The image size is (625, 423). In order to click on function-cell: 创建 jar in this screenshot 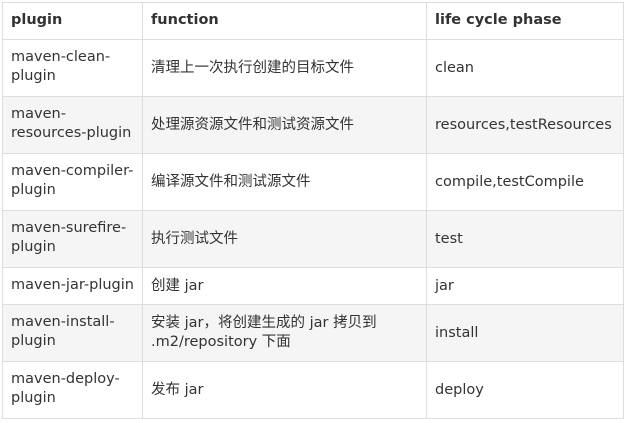, I will do `click(284, 286)`.